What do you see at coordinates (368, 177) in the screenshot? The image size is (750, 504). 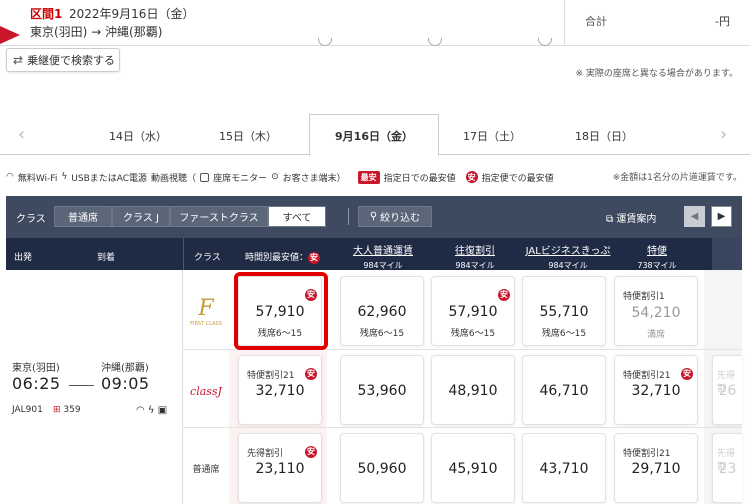 I see `cheapest-badge: 最安` at bounding box center [368, 177].